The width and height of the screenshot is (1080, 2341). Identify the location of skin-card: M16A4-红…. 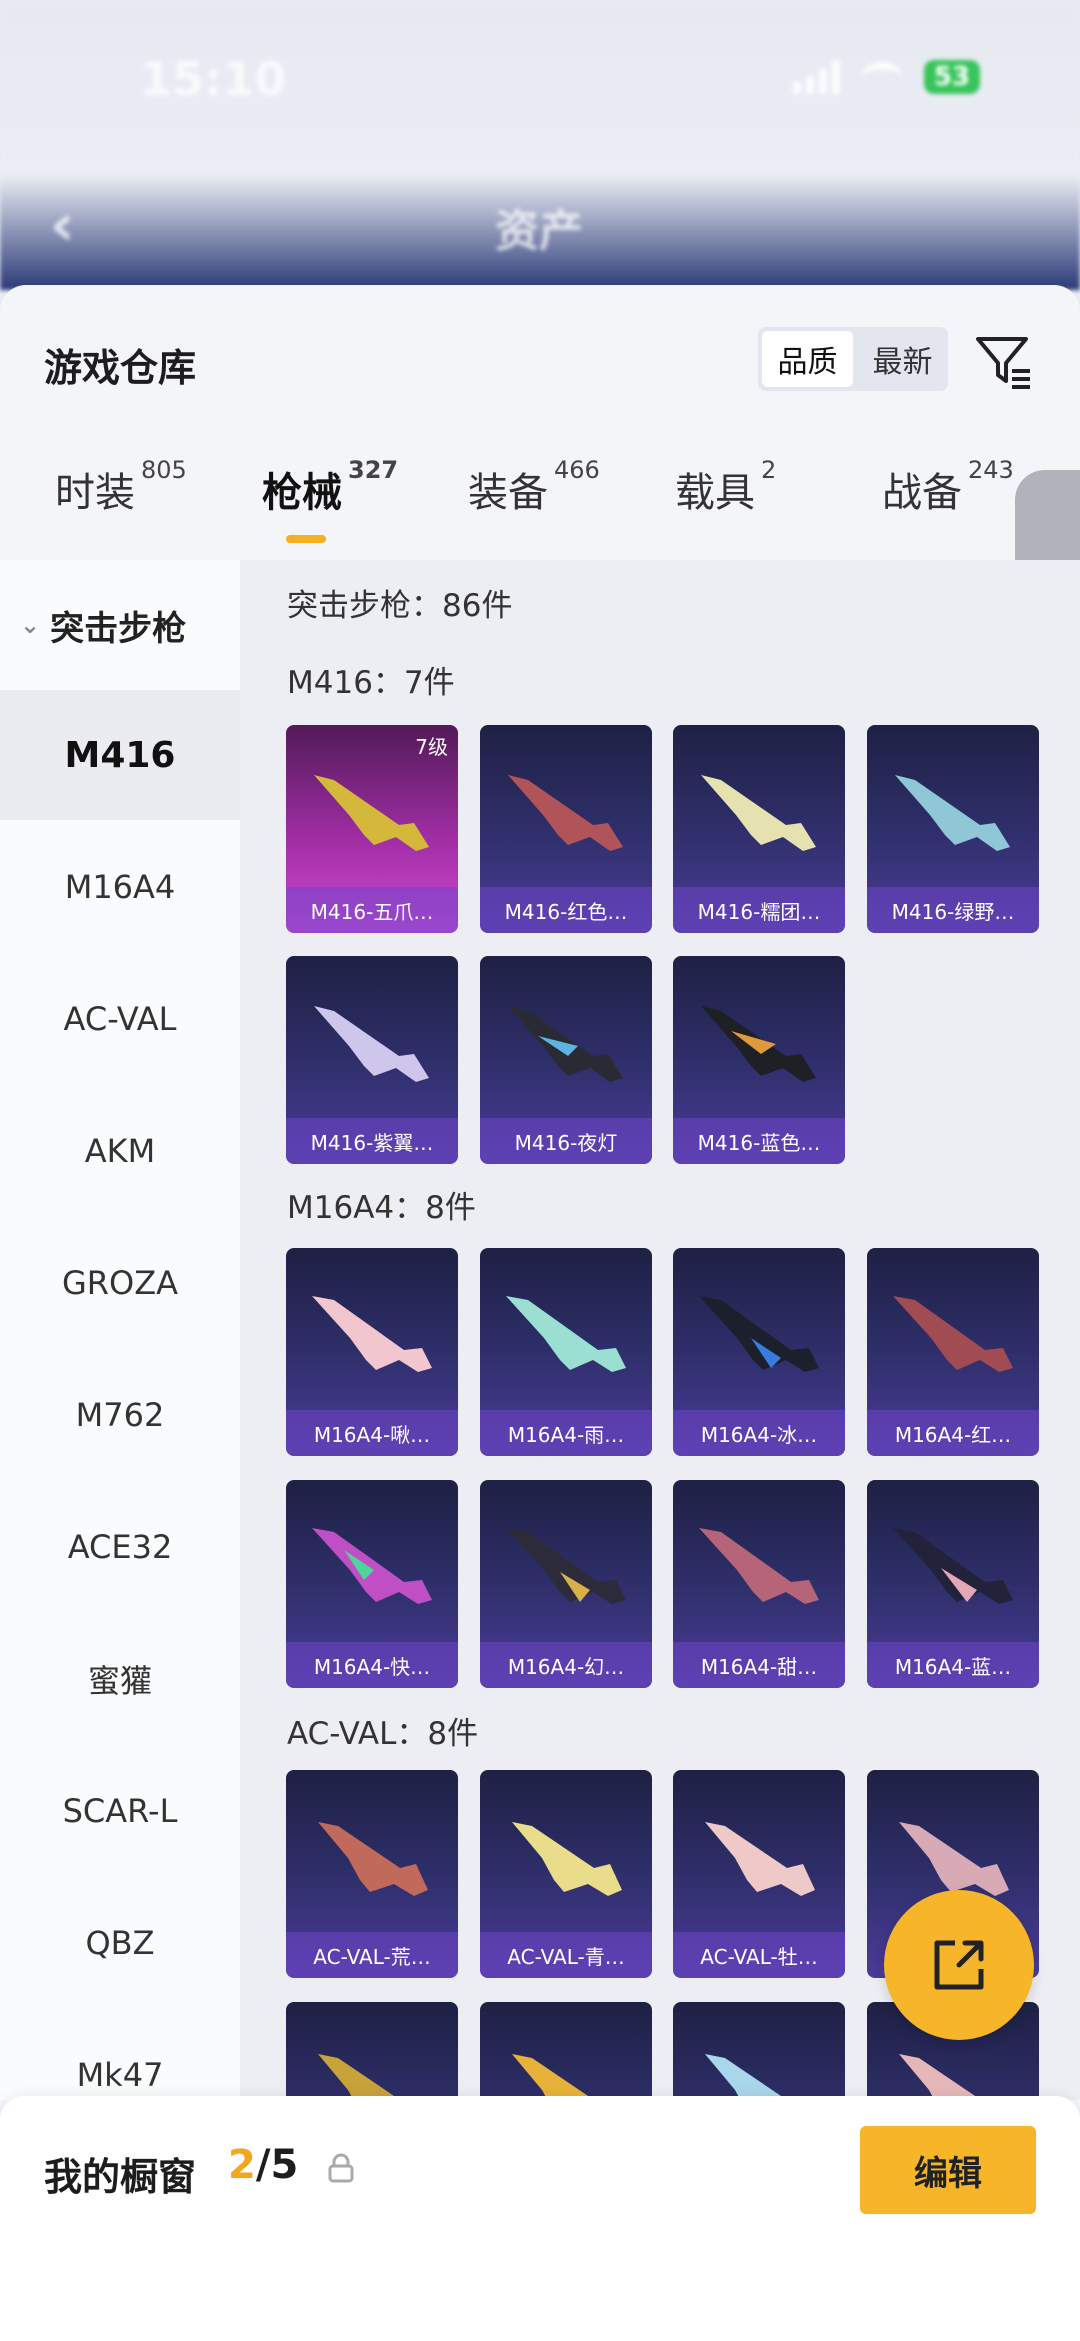
(953, 1352).